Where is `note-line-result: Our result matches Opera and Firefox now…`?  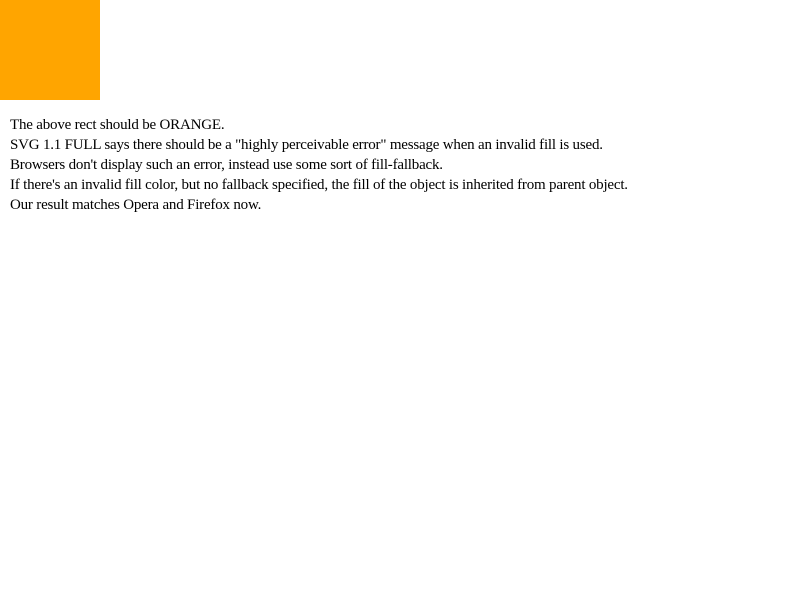 note-line-result: Our result matches Opera and Firefox now… is located at coordinates (136, 205).